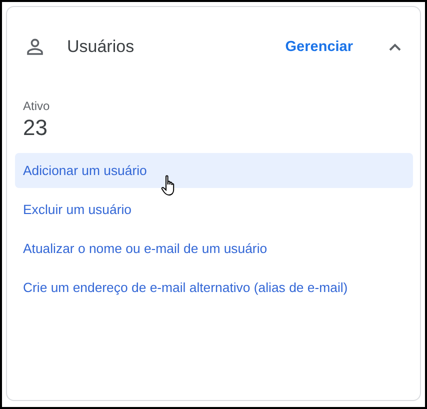 The image size is (427, 409). What do you see at coordinates (185, 287) in the screenshot?
I see `action-link: Crie um endereço de e-mail alternativo (alias de e-mail)` at bounding box center [185, 287].